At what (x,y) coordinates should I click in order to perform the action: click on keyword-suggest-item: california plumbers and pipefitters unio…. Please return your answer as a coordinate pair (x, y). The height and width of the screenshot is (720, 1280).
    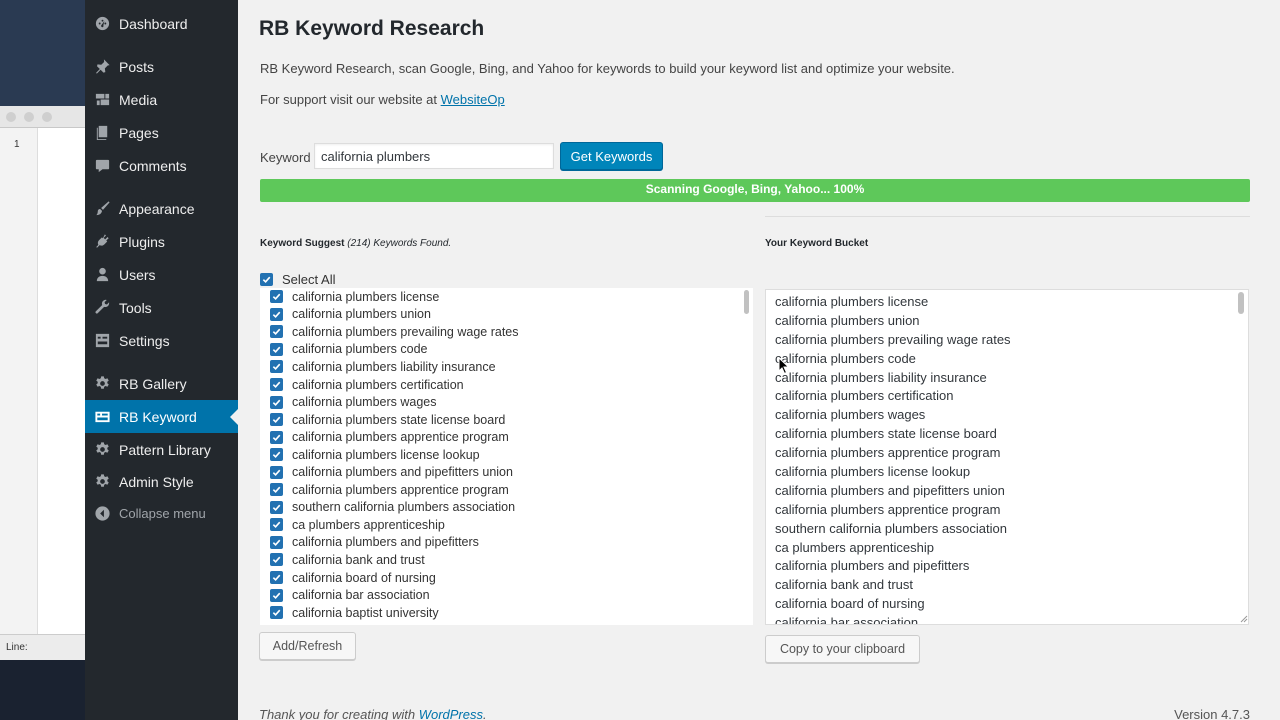
    Looking at the image, I should click on (394, 472).